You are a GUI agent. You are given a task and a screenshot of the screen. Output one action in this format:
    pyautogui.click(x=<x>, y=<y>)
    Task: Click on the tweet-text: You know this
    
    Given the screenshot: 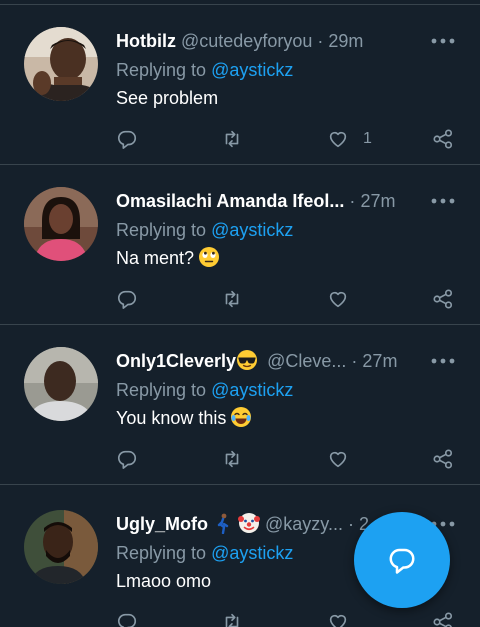 What is the action you would take?
    pyautogui.click(x=184, y=418)
    